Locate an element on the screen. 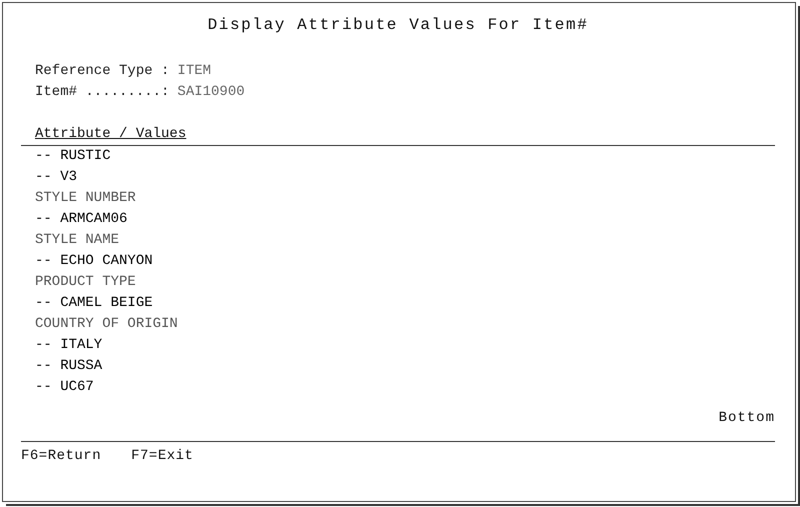 The height and width of the screenshot is (507, 800). attribute-name: PRODUCT TYPE is located at coordinates (86, 282).